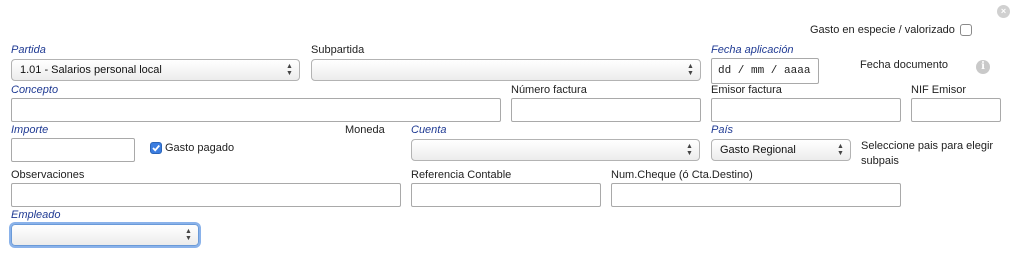  I want to click on gasto-pagado-checkbox, so click(156, 148).